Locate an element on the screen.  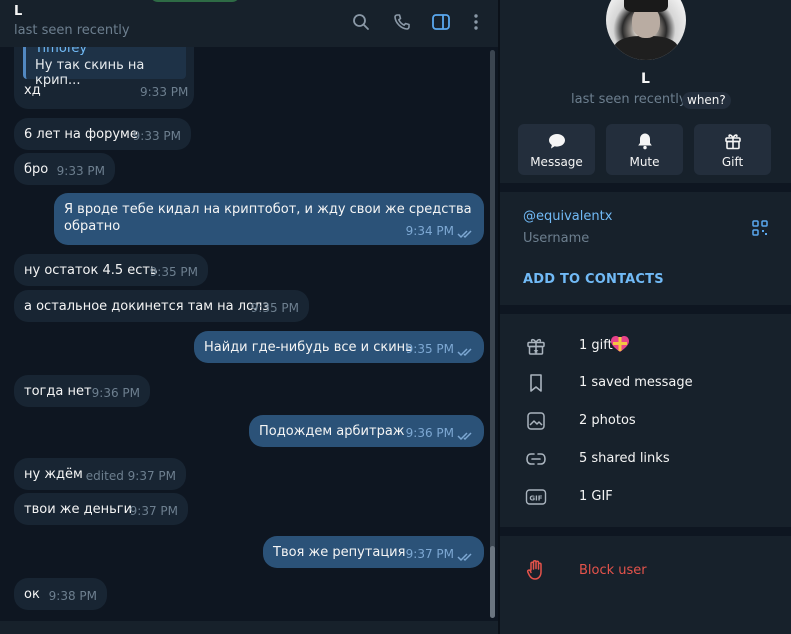
scrollbar-track is located at coordinates (492, 334).